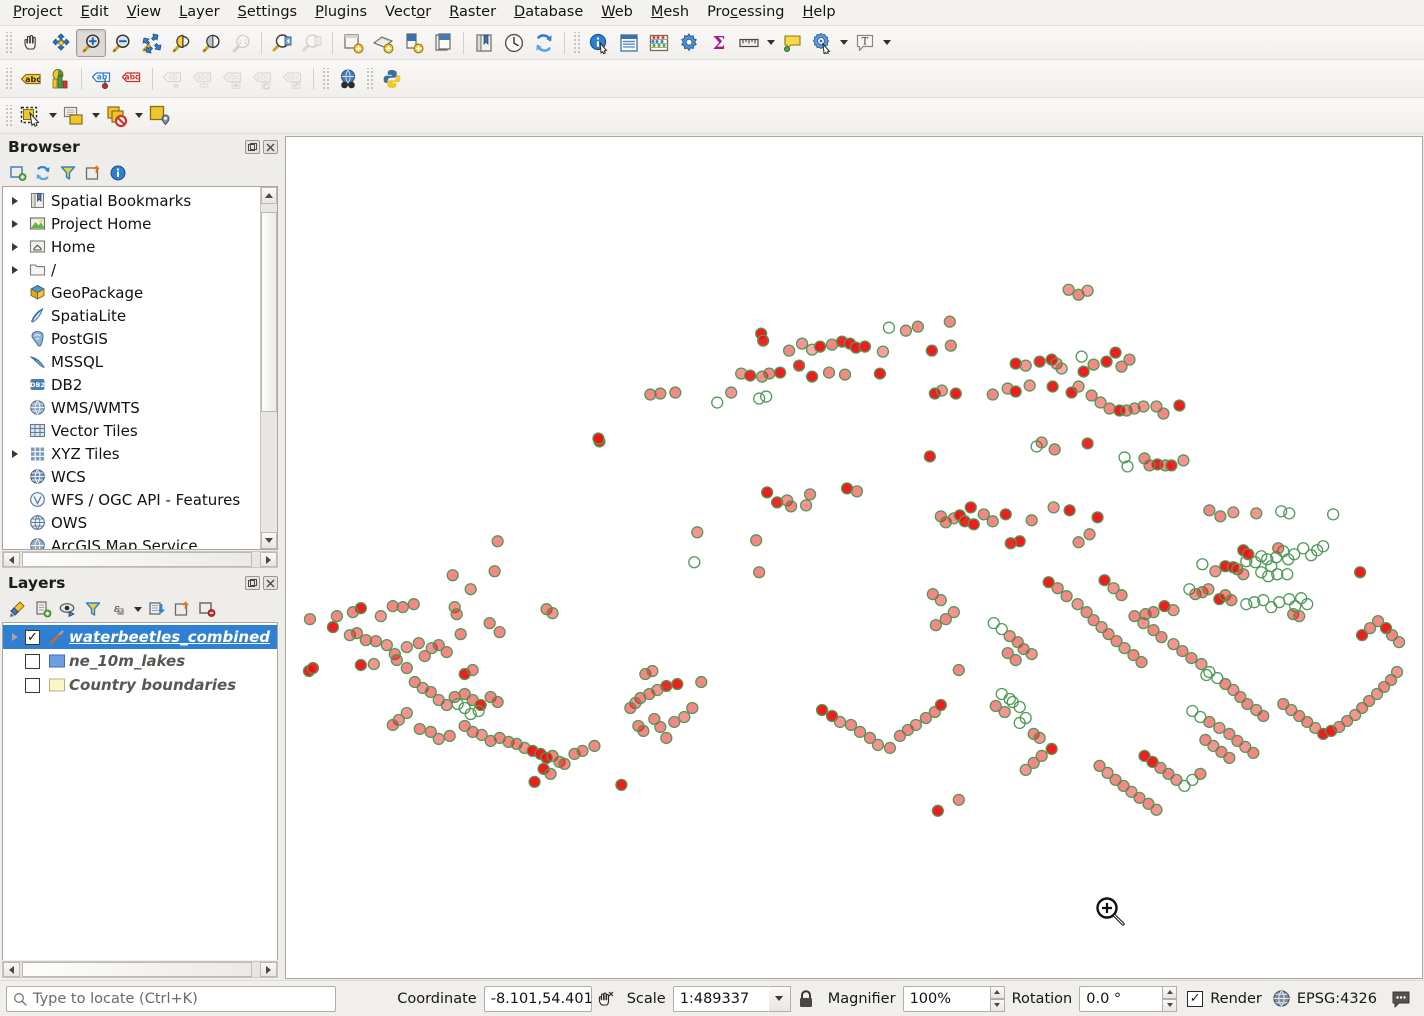 This screenshot has height=1016, width=1424. I want to click on menu-project: Project, so click(38, 12).